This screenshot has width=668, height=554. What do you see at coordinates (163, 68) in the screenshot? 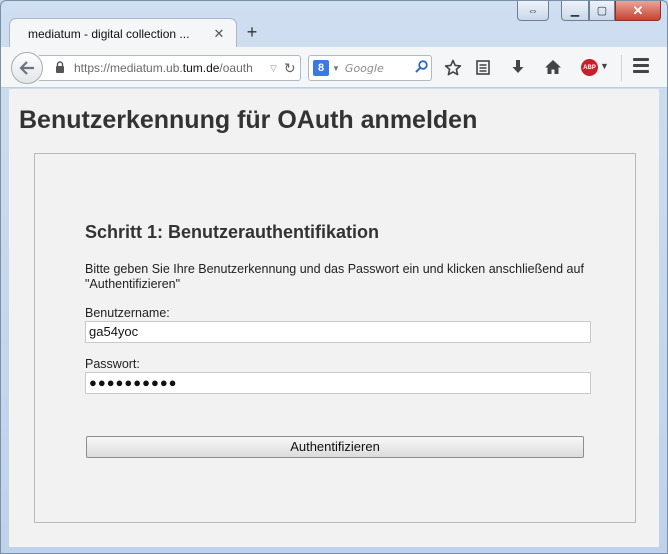
I see `url-text: https://mediatum.ub.tum.de/oauth` at bounding box center [163, 68].